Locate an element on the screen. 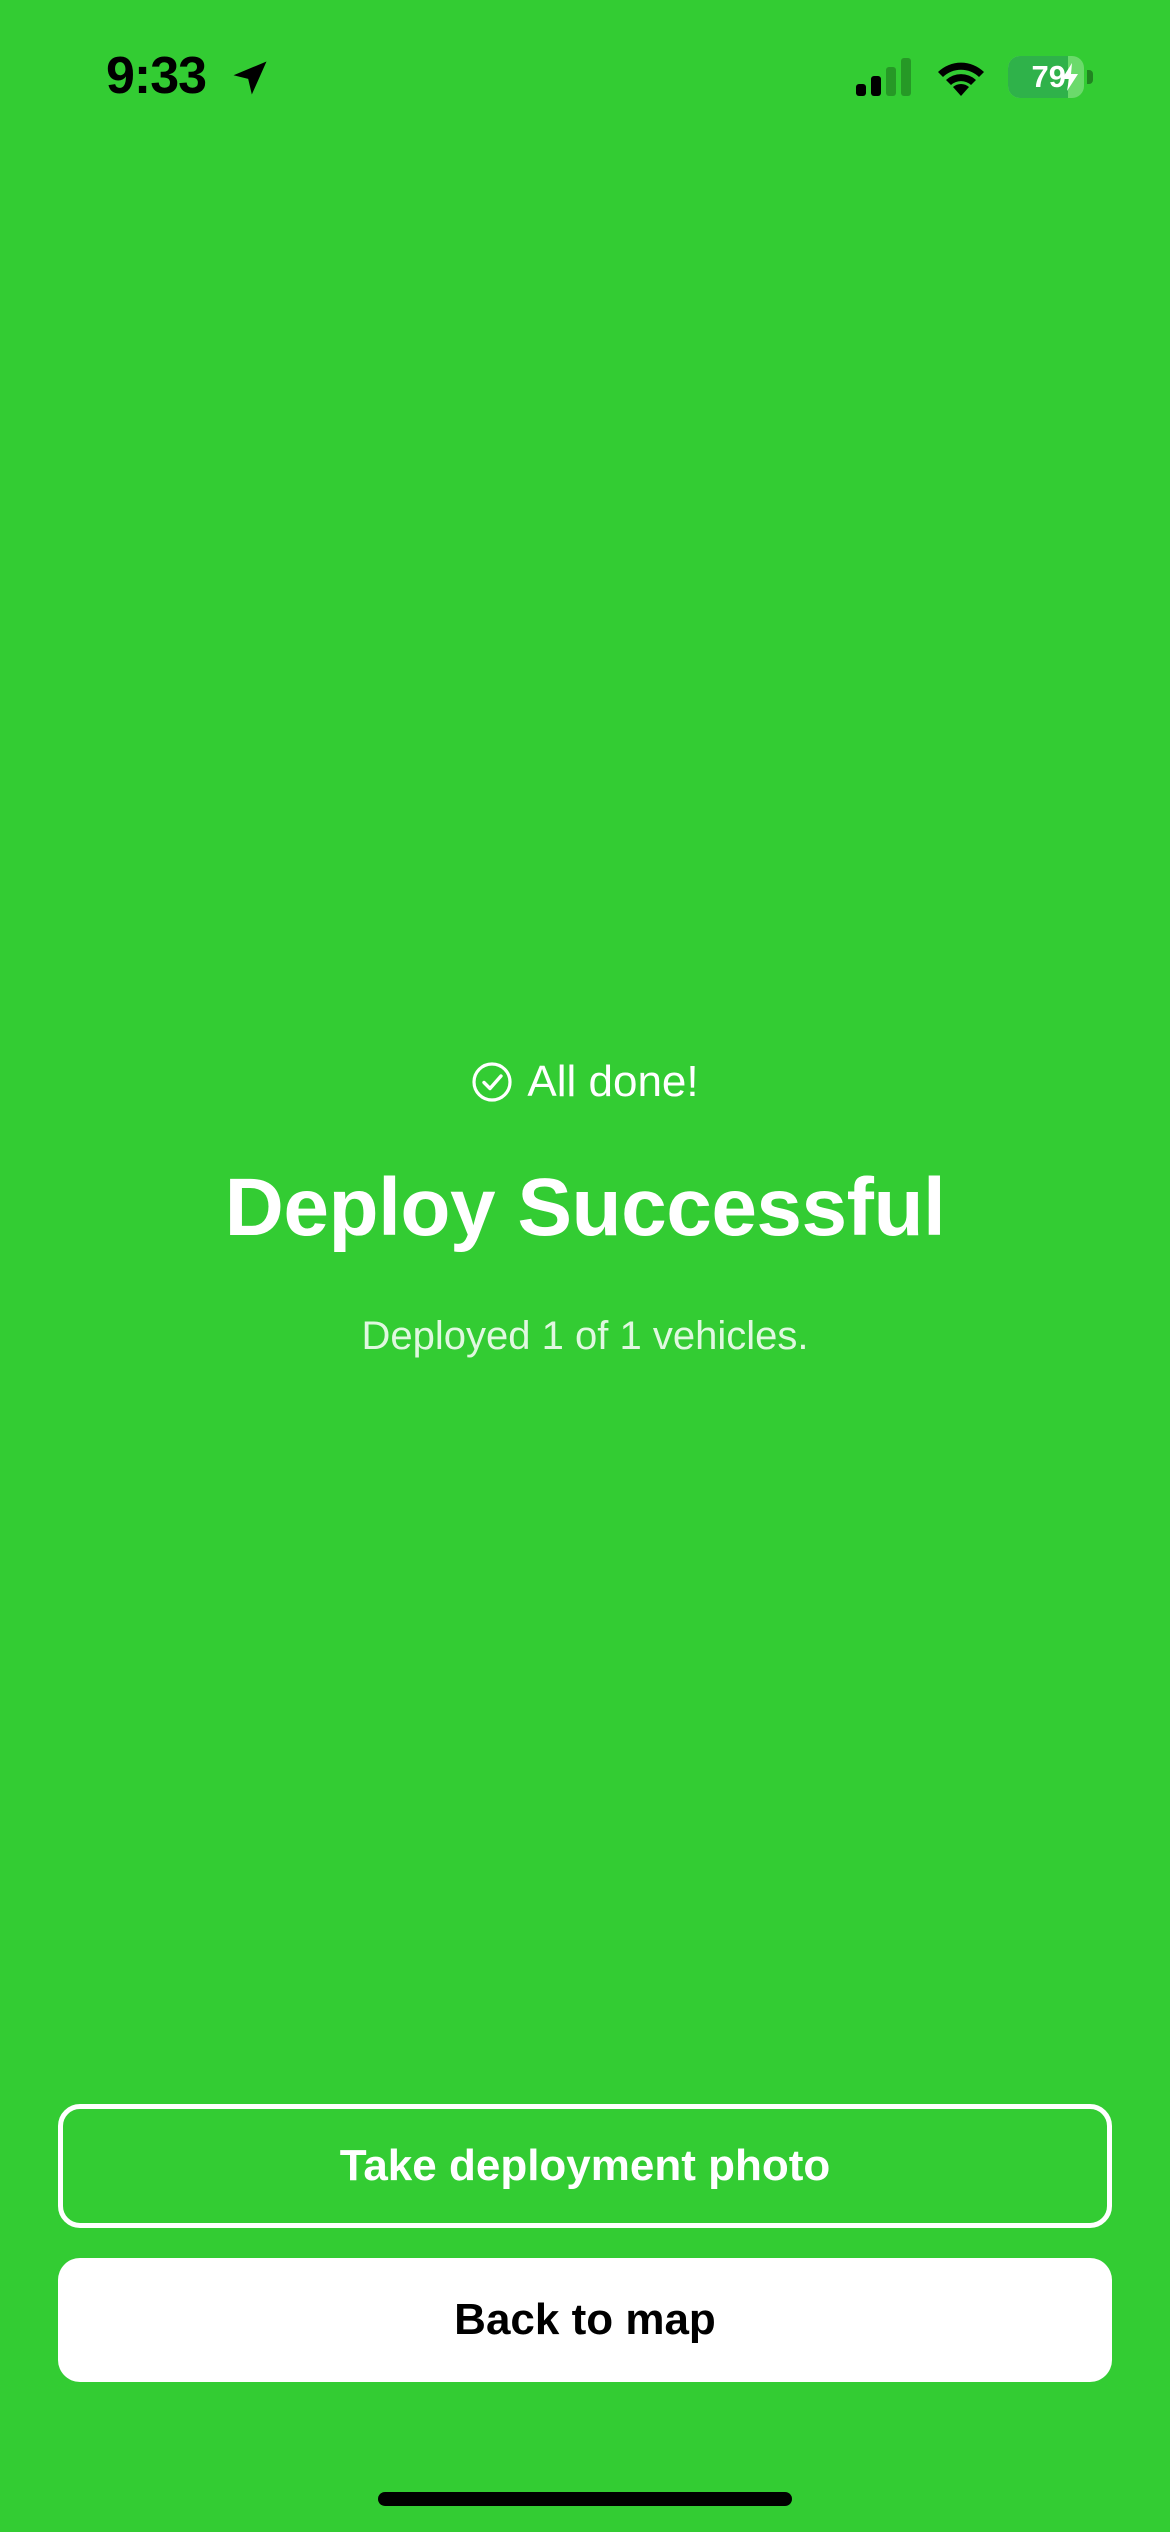 This screenshot has width=1170, height=2532. status-row: All done! is located at coordinates (585, 1082).